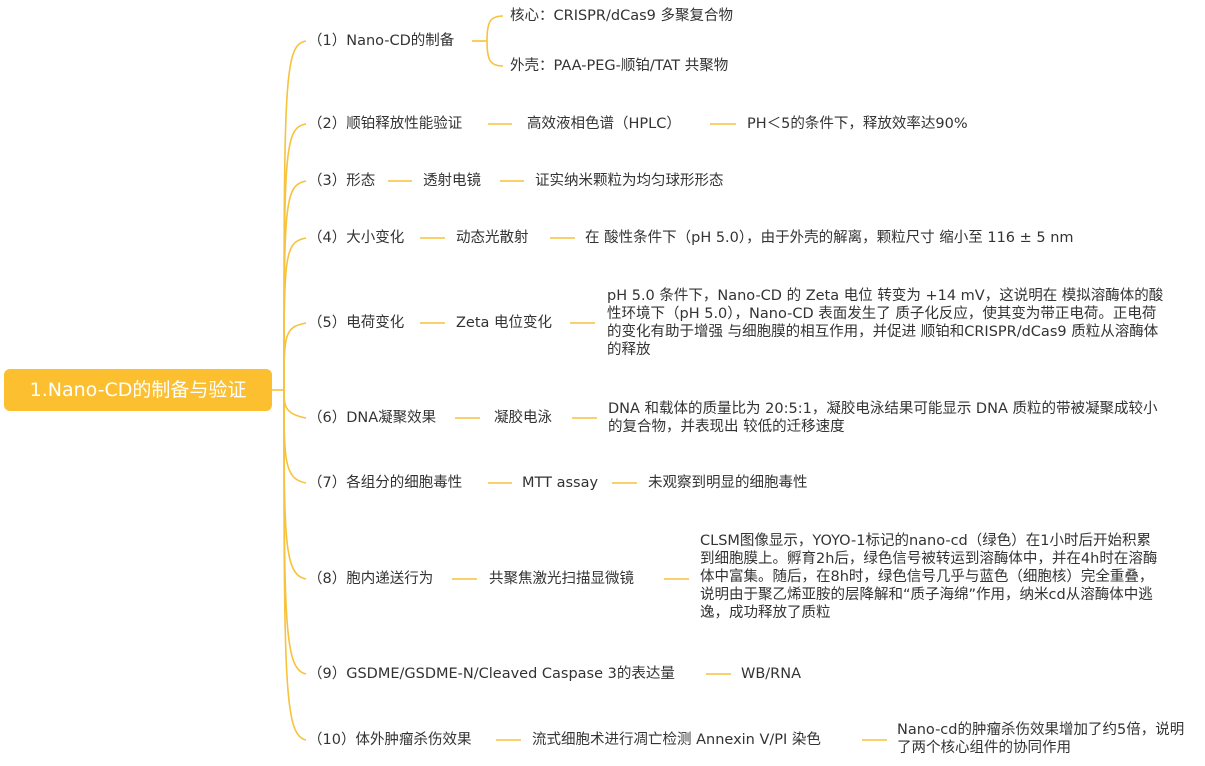  Describe the element at coordinates (504, 323) in the screenshot. I see `branch-5-method: Zeta 电位变化` at that location.